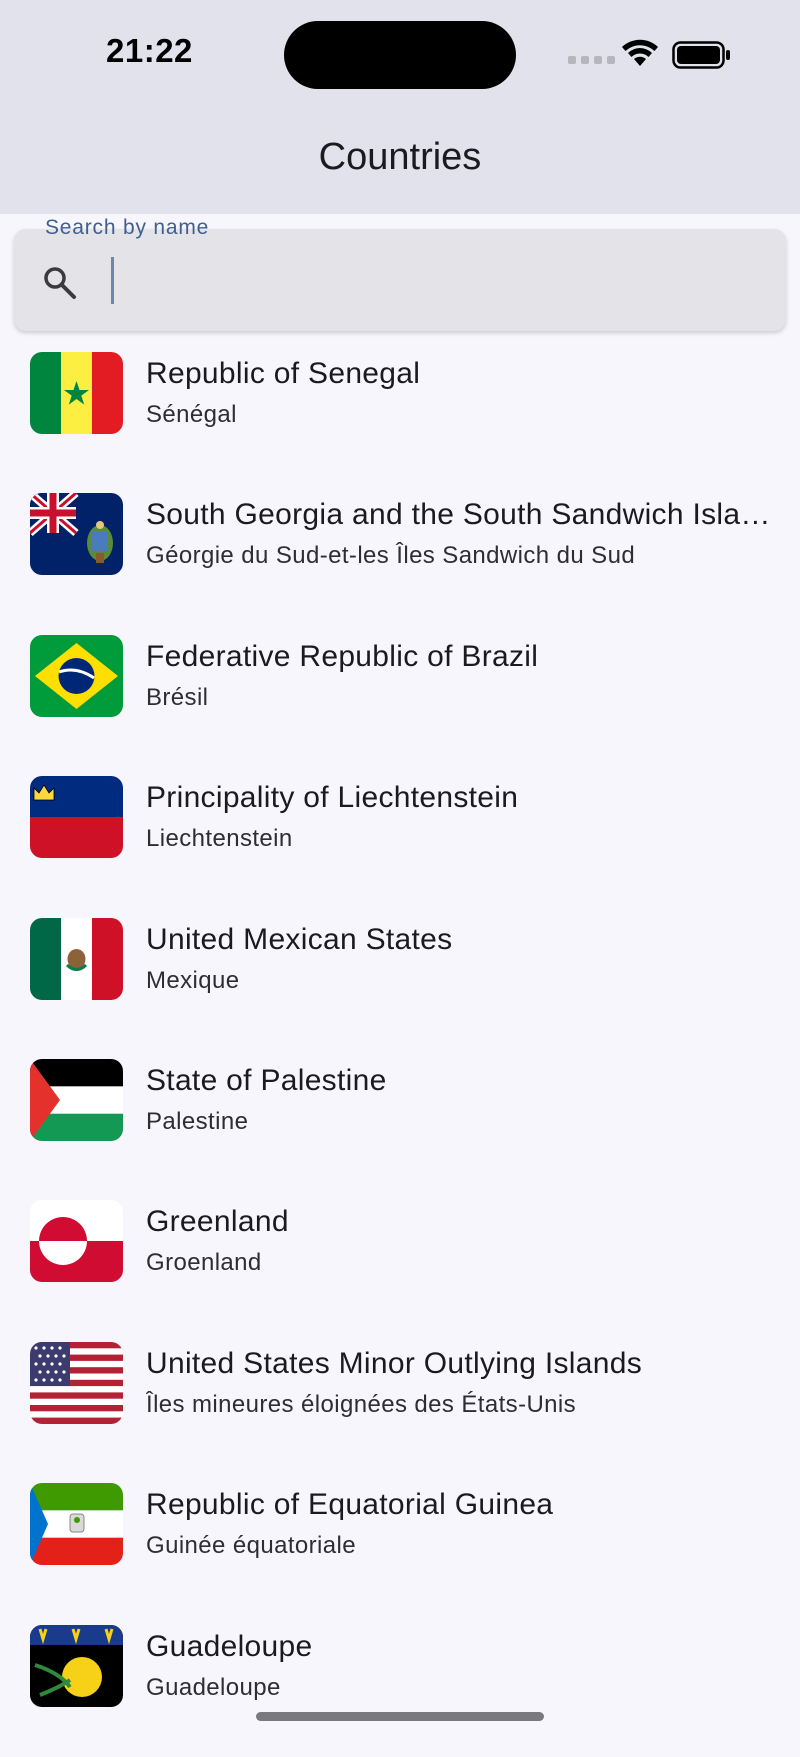 This screenshot has height=1757, width=800. I want to click on country-name: Greenland, so click(217, 1222).